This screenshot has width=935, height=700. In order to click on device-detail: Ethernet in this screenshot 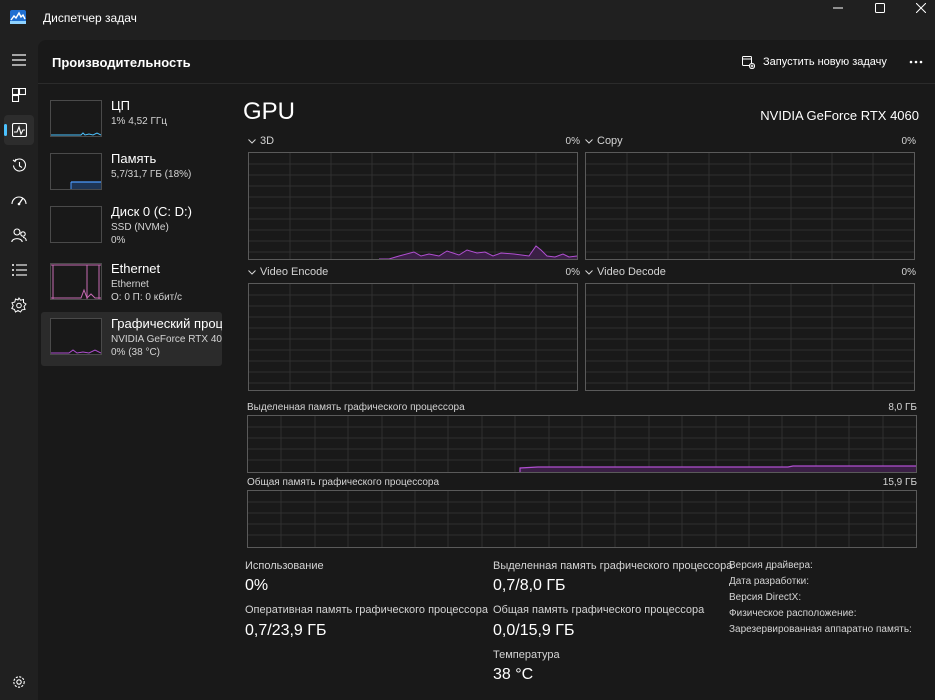, I will do `click(130, 284)`.